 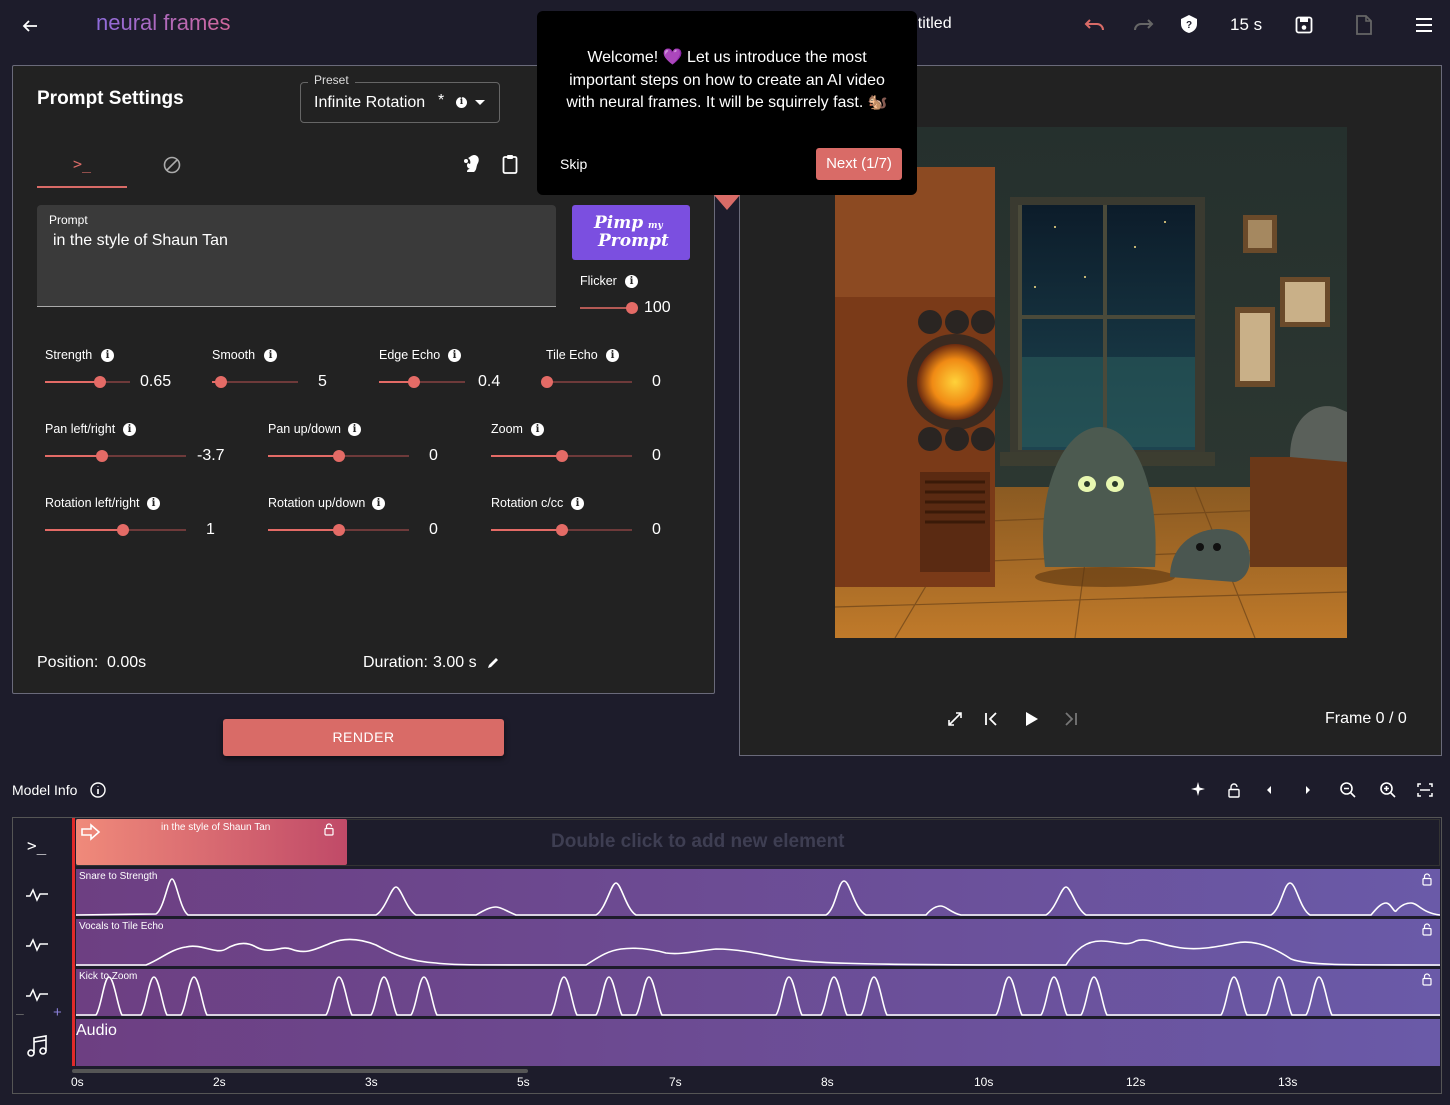 What do you see at coordinates (57, 1012) in the screenshot?
I see `add-lane-icon: +` at bounding box center [57, 1012].